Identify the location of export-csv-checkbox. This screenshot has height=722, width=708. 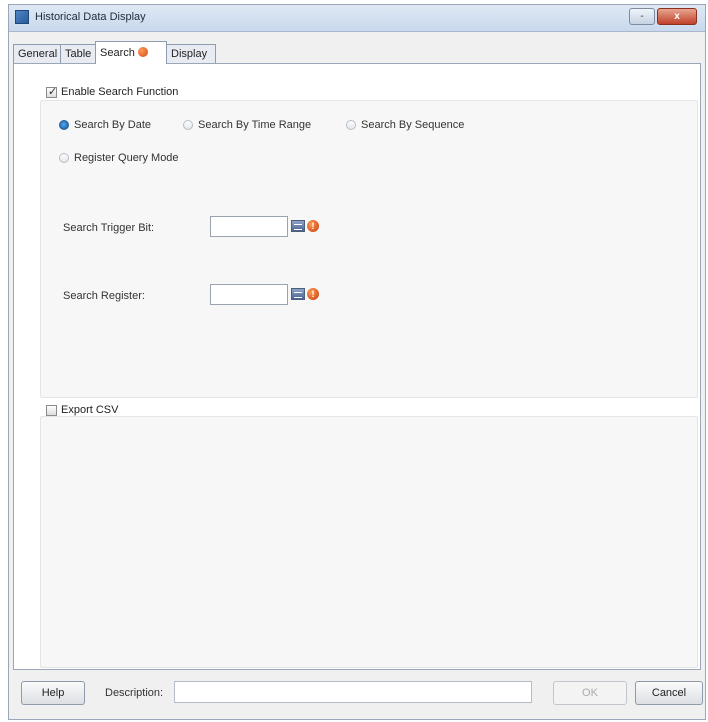
(51, 410).